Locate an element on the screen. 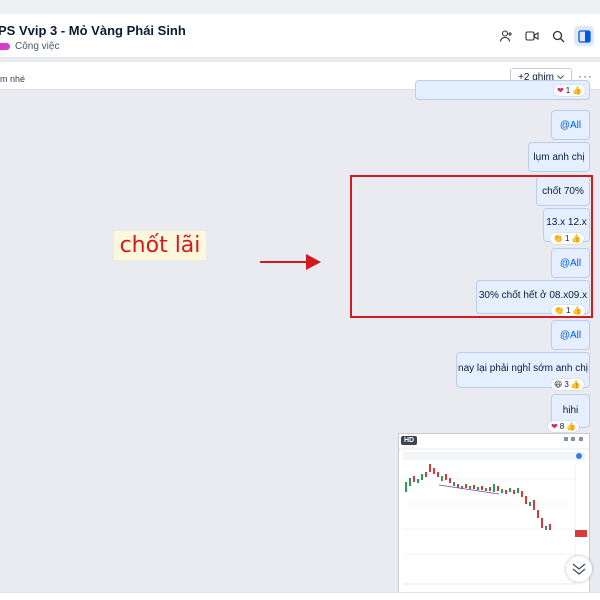 Image resolution: width=600 pixels, height=600 pixels. reaction-badge: ❤ 1 👍 is located at coordinates (570, 90).